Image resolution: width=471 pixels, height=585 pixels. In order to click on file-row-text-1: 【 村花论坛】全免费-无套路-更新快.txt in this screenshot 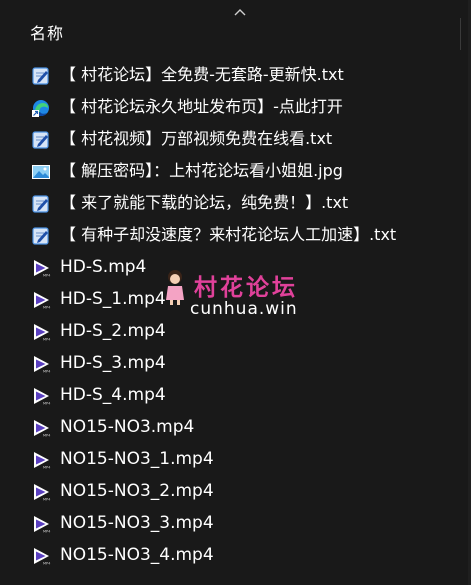, I will do `click(235, 75)`.